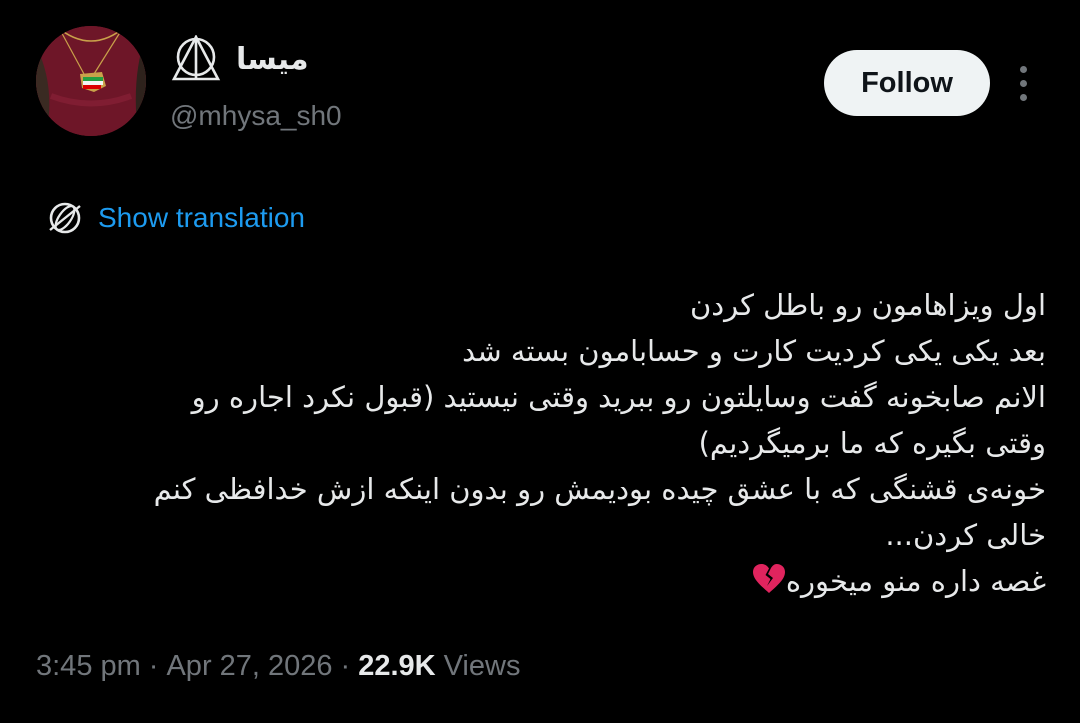 The width and height of the screenshot is (1080, 723). Describe the element at coordinates (482, 665) in the screenshot. I see `views-label: Views` at that location.